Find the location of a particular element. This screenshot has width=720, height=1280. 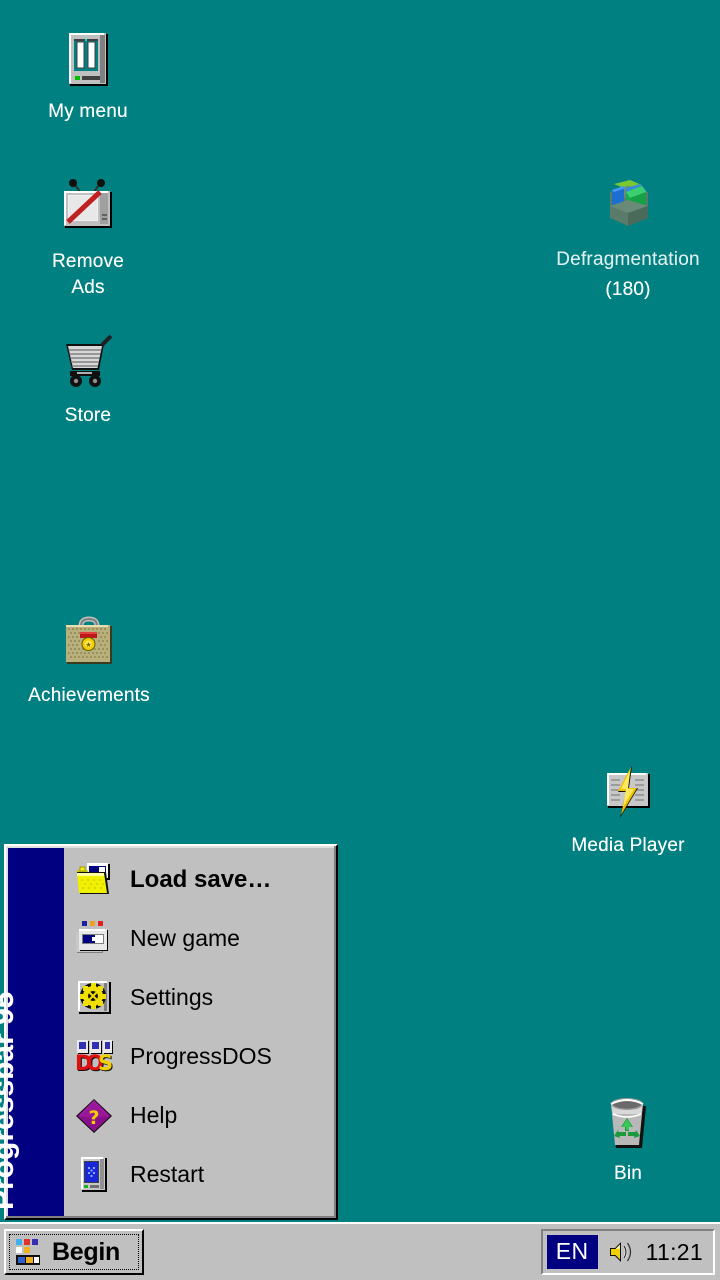

shopping-cart-icon is located at coordinates (88, 364).